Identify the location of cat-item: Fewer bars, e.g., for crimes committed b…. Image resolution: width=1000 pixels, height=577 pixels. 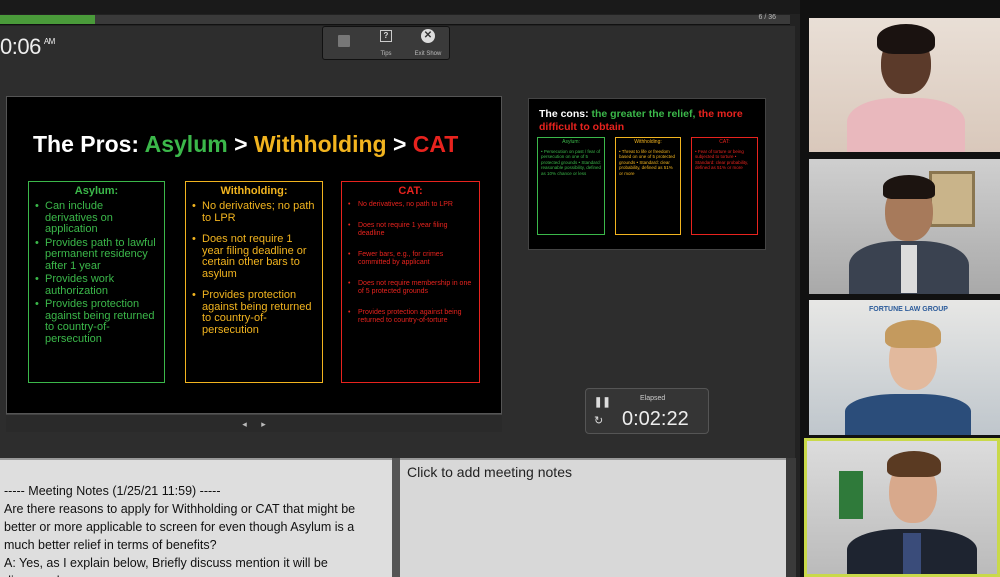
(410, 259).